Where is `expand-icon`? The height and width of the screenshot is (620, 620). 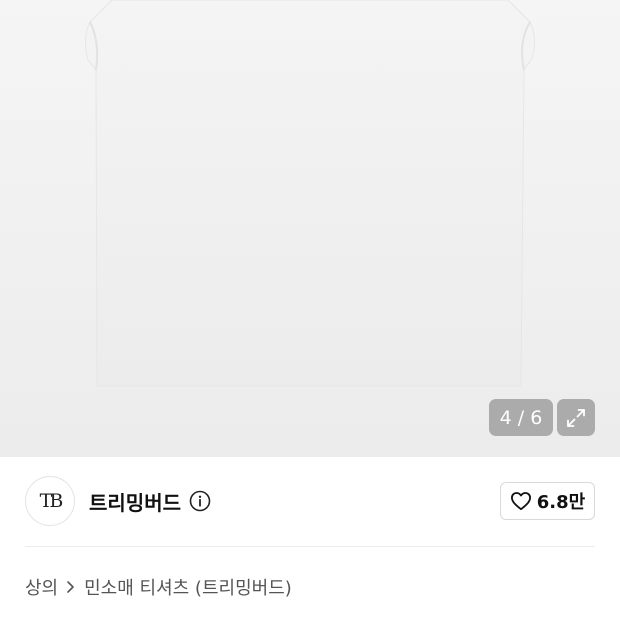 expand-icon is located at coordinates (576, 417).